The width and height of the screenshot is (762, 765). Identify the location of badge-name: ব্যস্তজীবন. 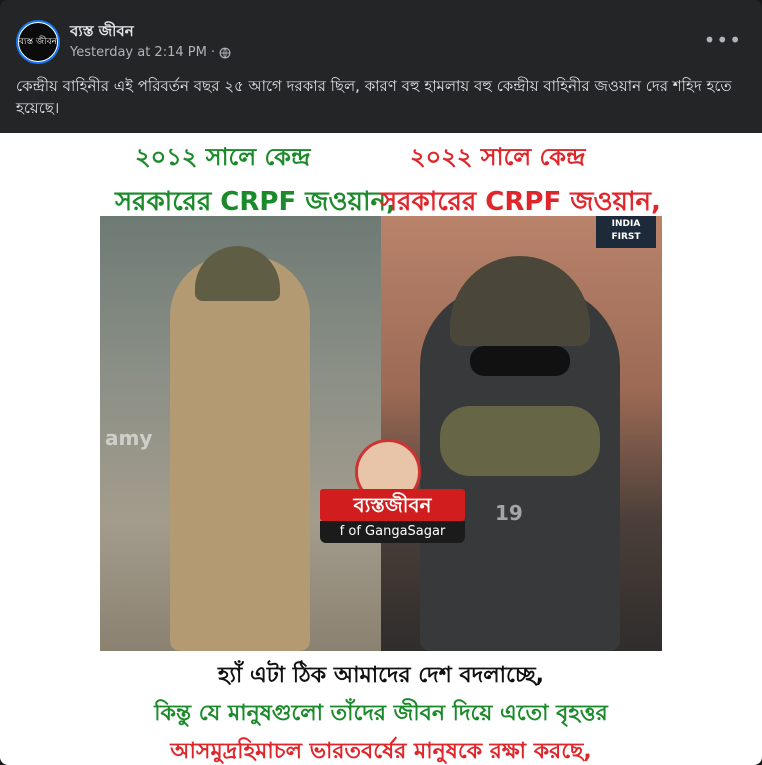
(392, 505).